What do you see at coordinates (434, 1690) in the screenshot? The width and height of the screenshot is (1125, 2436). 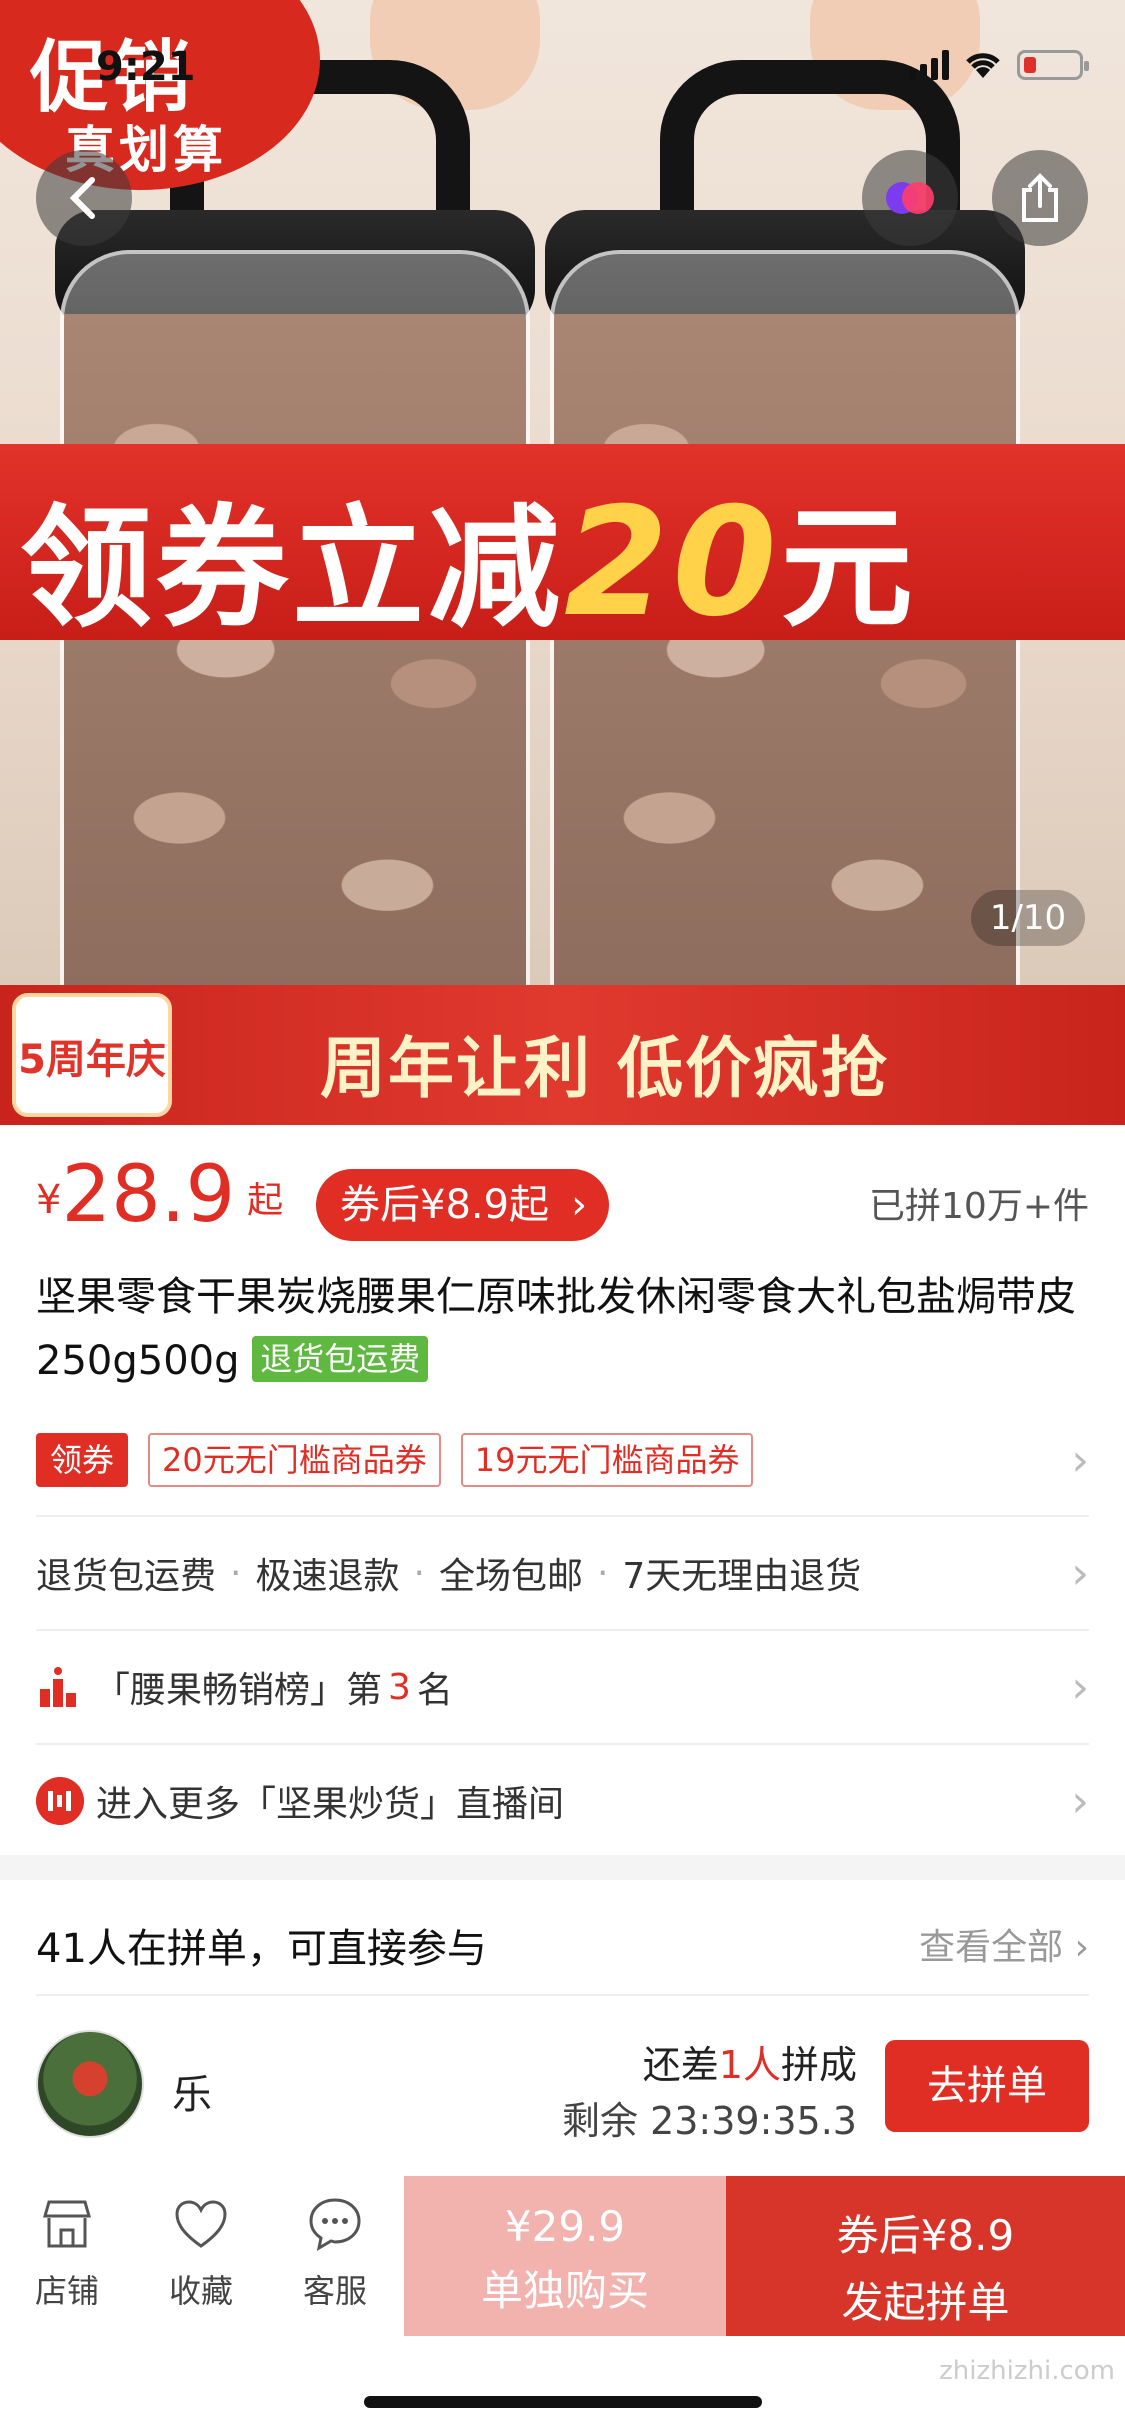 I see `ranking-suffix: 名` at bounding box center [434, 1690].